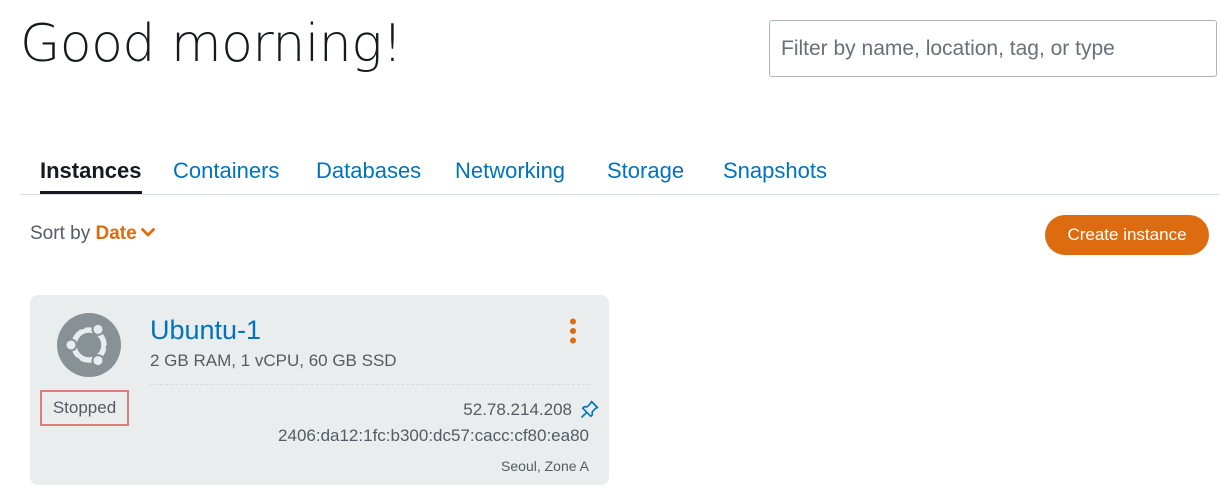 Image resolution: width=1232 pixels, height=503 pixels. Describe the element at coordinates (775, 171) in the screenshot. I see `tab-snapshots: Snapshots` at that location.